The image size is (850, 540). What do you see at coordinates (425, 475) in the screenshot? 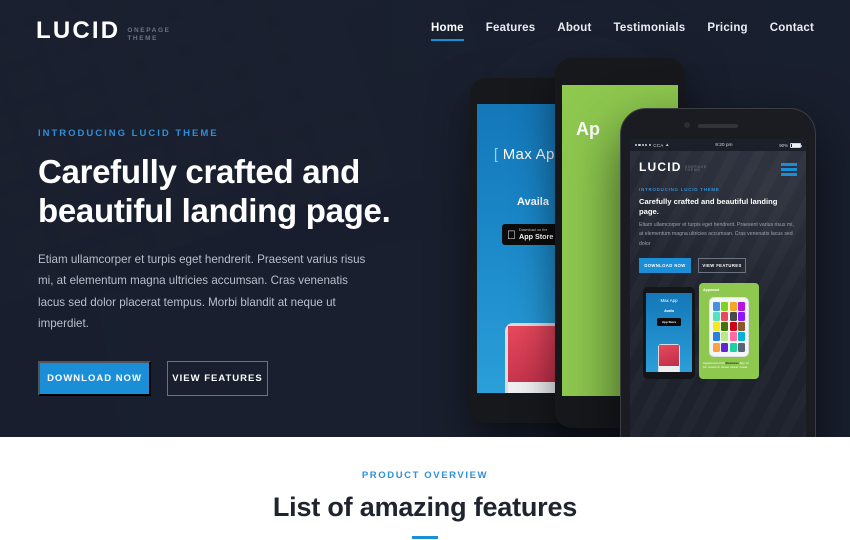
I see `features-eyebrow: PRODUCT OVERVIEW` at bounding box center [425, 475].